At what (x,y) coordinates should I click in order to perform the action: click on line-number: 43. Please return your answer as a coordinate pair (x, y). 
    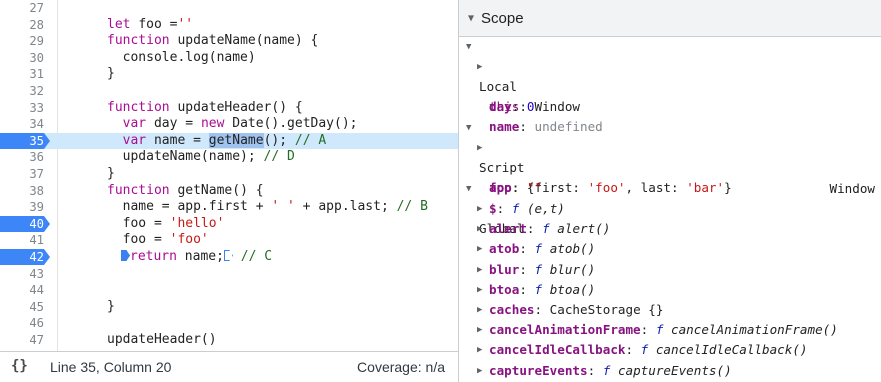
    Looking at the image, I should click on (25, 274).